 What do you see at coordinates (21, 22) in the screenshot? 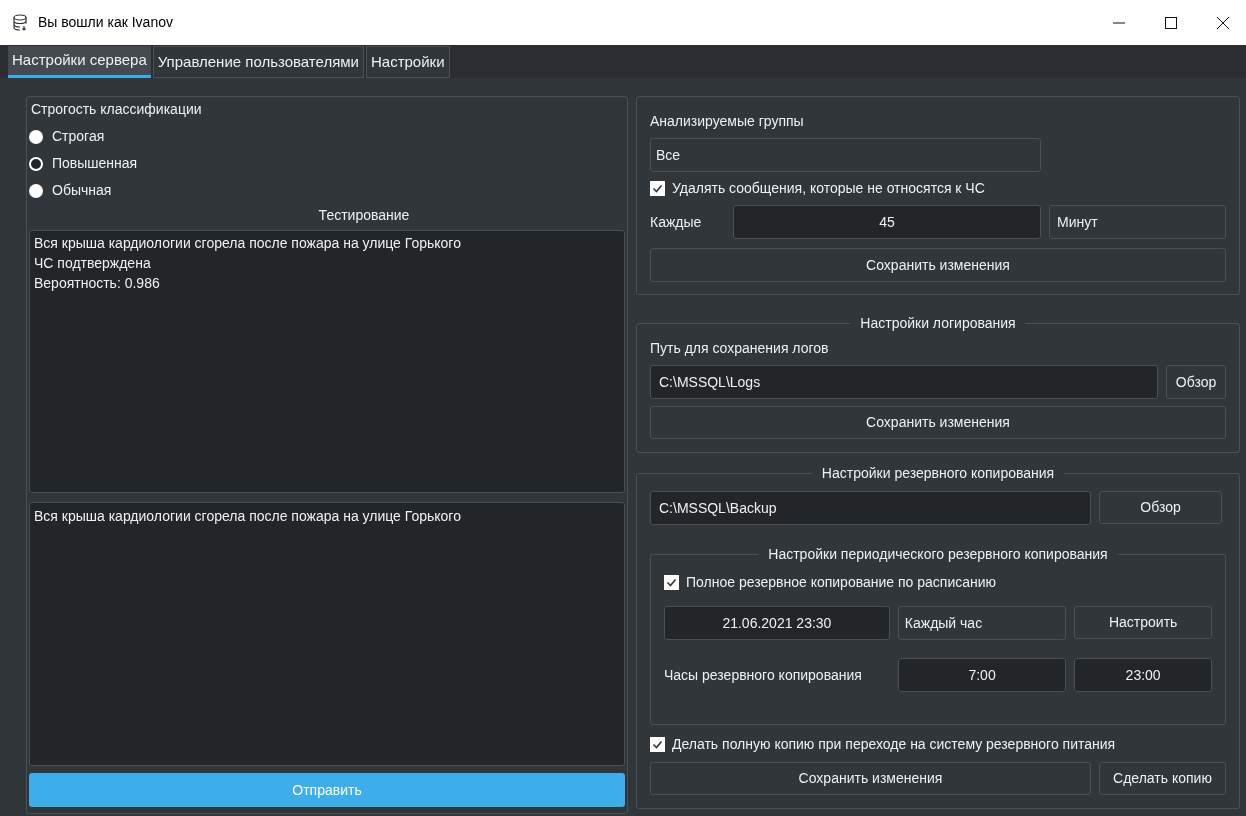
I see `database-icon` at bounding box center [21, 22].